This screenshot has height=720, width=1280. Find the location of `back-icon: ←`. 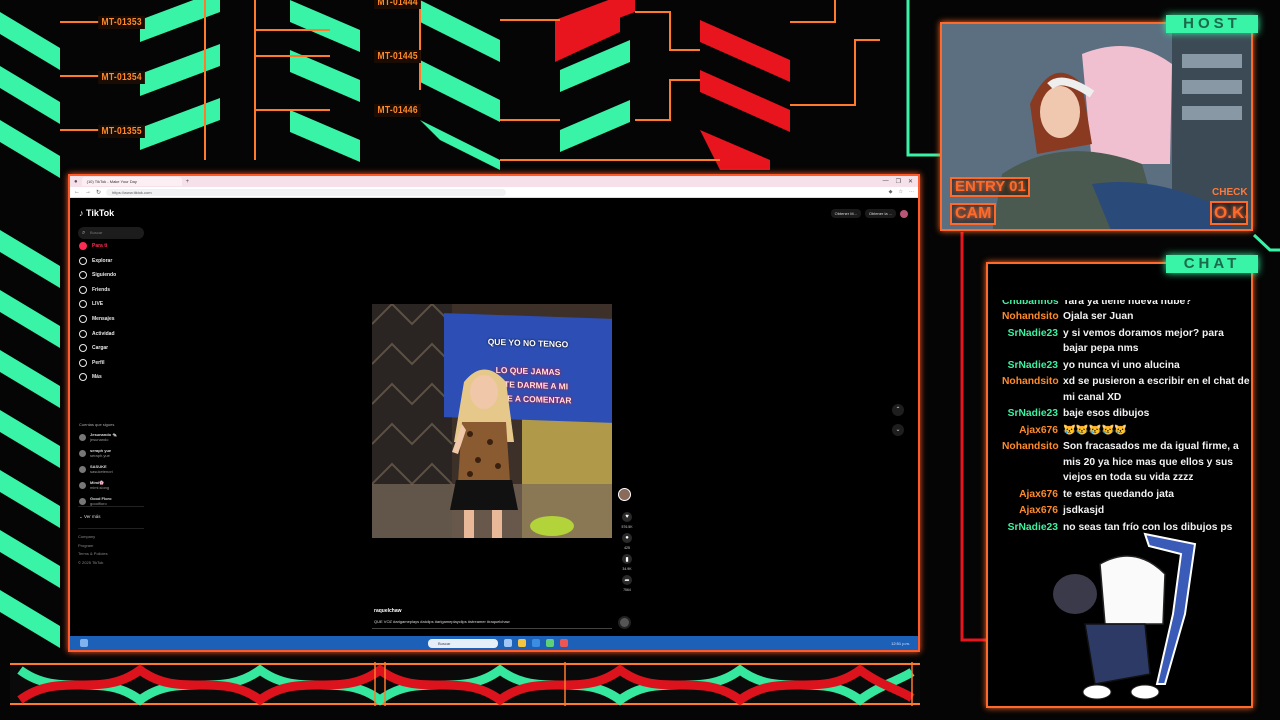

back-icon: ← is located at coordinates (77, 192).